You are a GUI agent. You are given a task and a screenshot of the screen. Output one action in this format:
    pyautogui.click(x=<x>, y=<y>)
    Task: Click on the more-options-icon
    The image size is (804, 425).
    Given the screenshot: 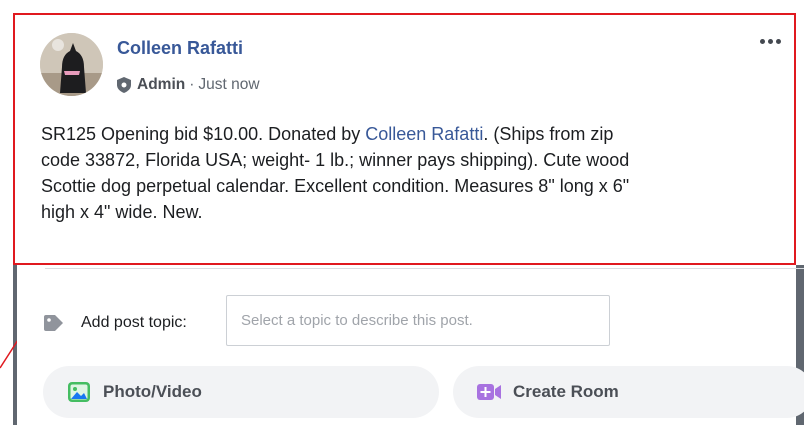 What is the action you would take?
    pyautogui.click(x=770, y=41)
    